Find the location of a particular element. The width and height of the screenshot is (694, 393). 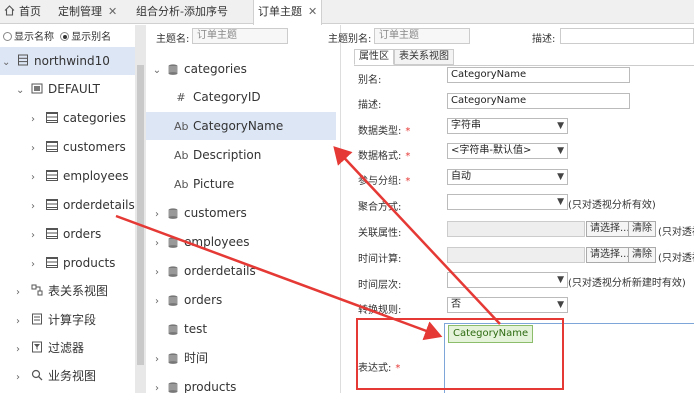

tree-node-table: › products is located at coordinates (73, 263).